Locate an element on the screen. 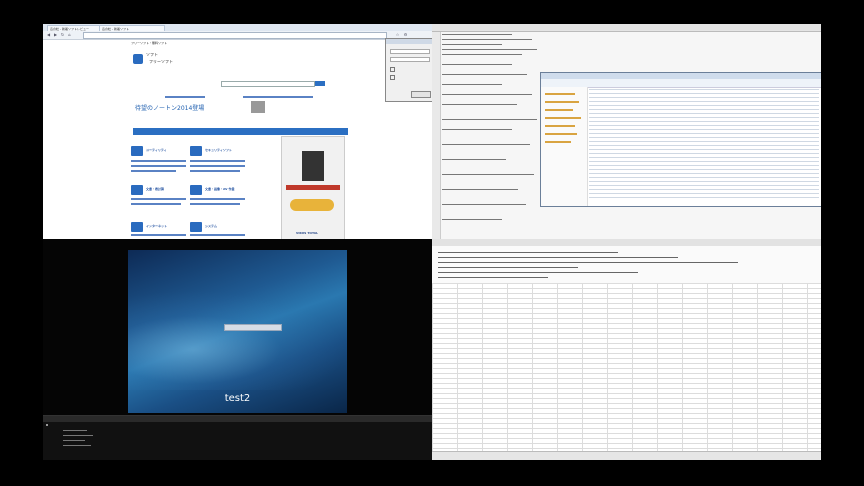  site-nav-left: フリーソフト・無料ソフト is located at coordinates (149, 43).